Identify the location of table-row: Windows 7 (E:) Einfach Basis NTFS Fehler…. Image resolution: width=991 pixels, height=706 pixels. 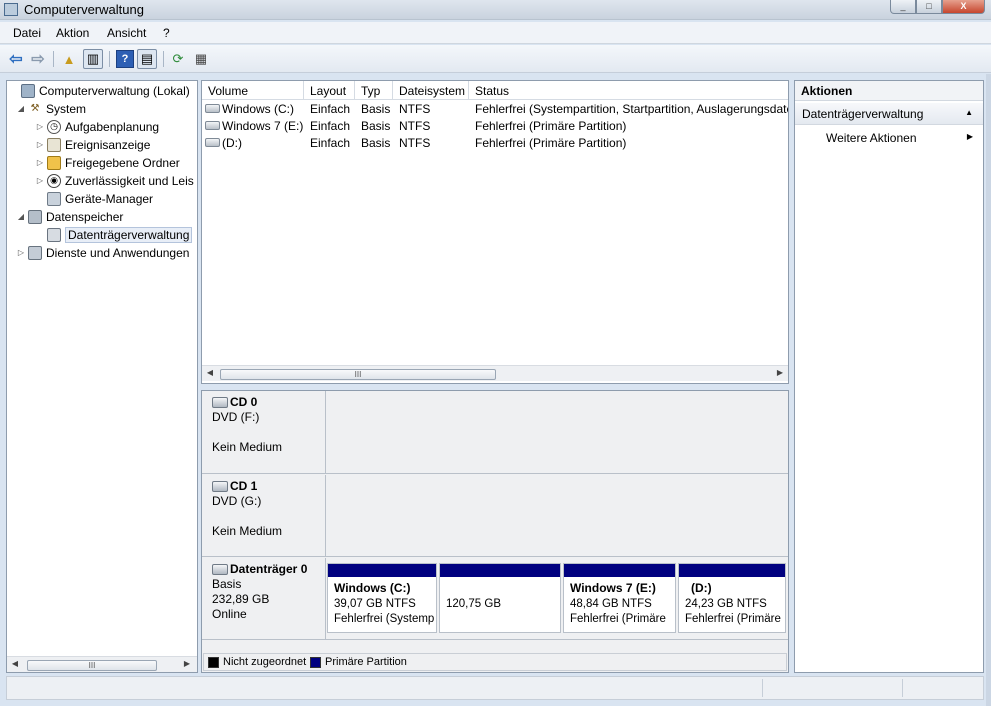
(495, 126).